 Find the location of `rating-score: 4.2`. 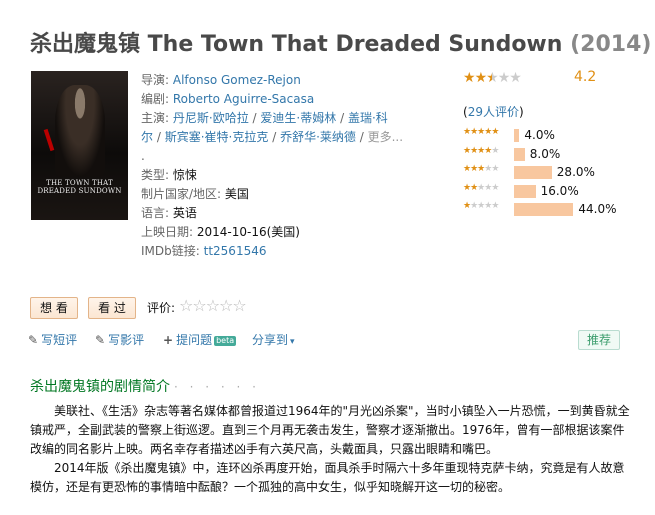

rating-score: 4.2 is located at coordinates (585, 77).